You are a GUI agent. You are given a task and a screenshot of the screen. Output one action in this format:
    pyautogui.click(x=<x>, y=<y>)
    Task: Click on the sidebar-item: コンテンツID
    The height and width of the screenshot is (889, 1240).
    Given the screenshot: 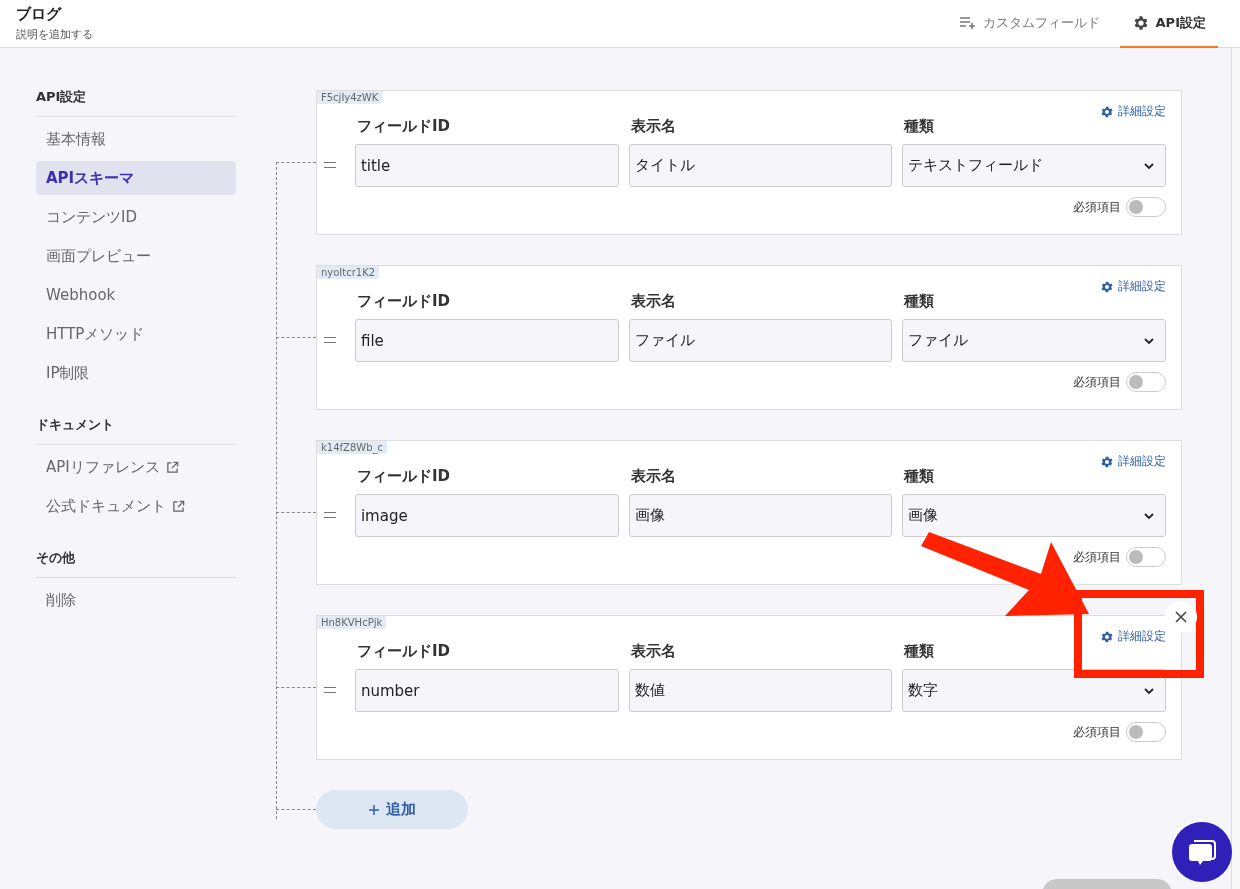 What is the action you would take?
    pyautogui.click(x=136, y=217)
    